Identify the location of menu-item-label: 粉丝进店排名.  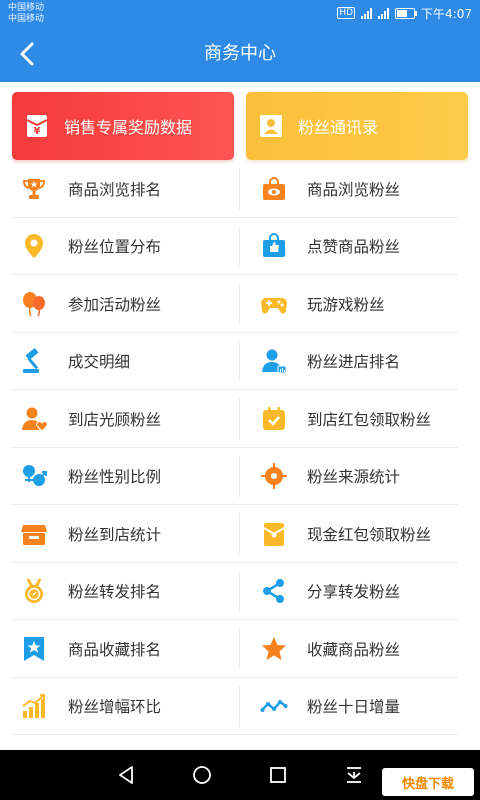
(354, 362).